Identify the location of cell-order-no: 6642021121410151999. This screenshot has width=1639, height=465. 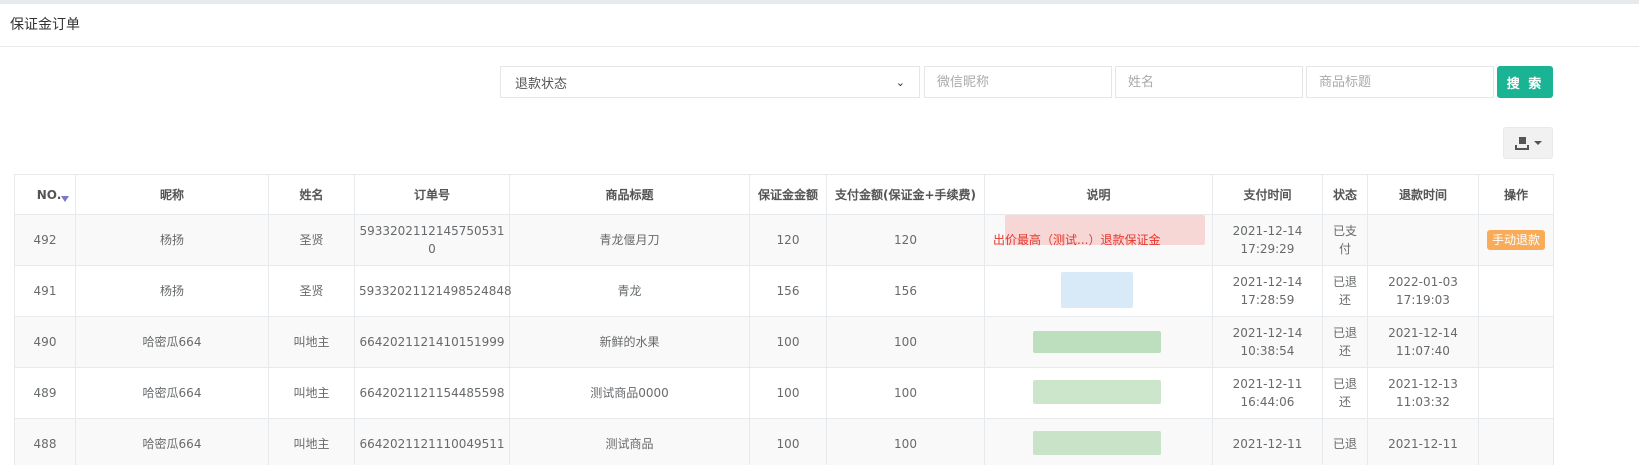
(432, 342).